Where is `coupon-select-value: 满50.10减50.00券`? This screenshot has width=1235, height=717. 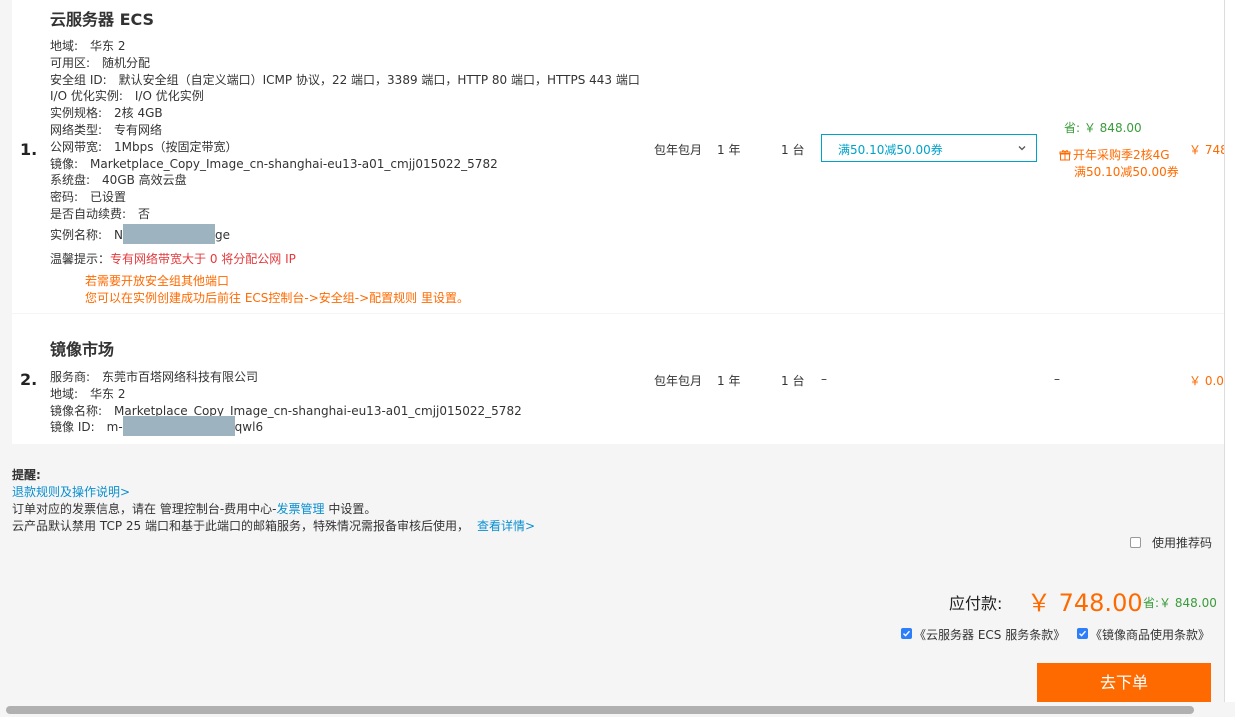 coupon-select-value: 满50.10减50.00券 is located at coordinates (890, 150).